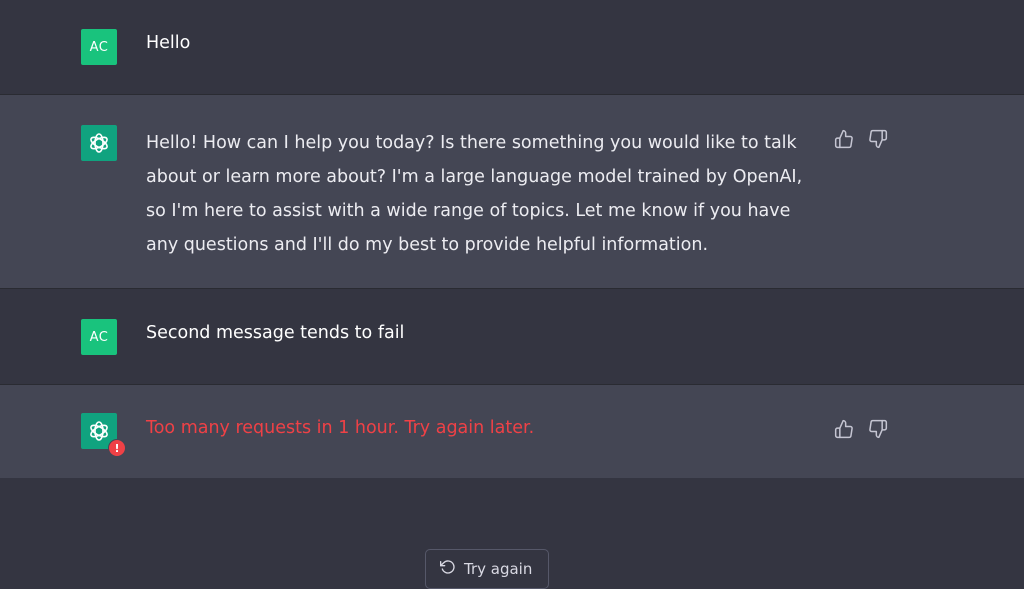 This screenshot has width=1024, height=589. I want to click on openai-logo-icon, so click(99, 143).